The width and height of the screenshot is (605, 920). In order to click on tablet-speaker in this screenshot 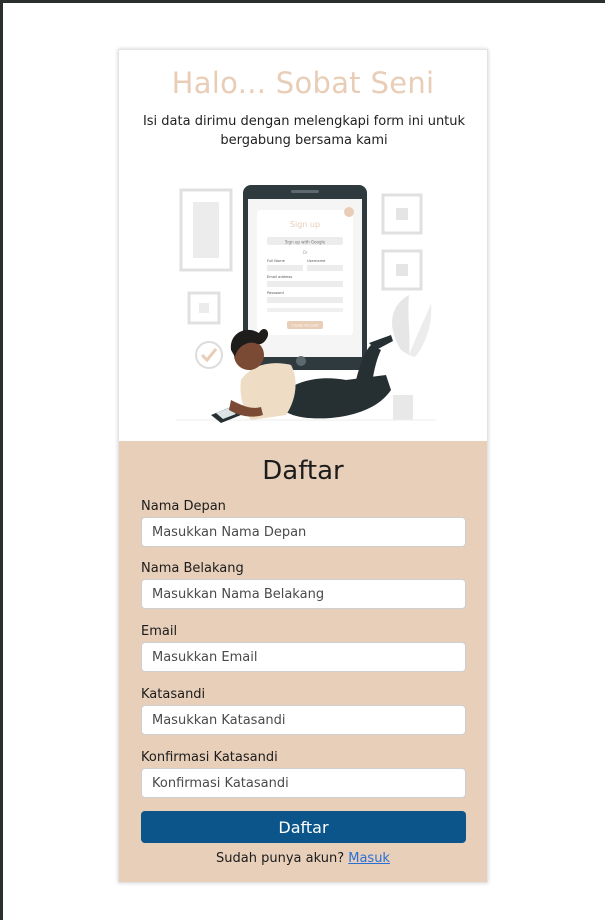, I will do `click(305, 191)`.